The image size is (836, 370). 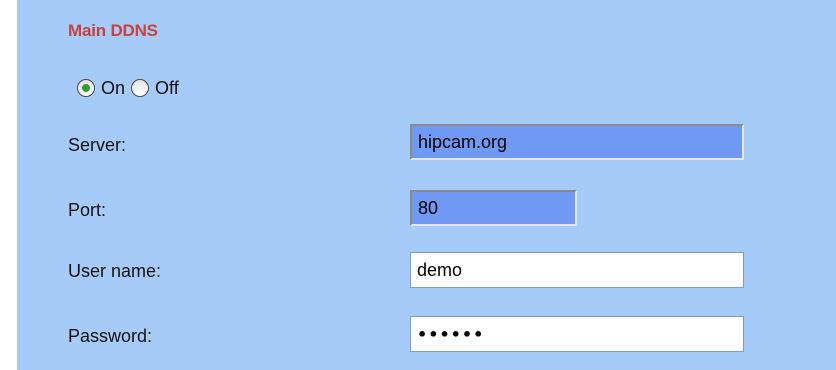 What do you see at coordinates (140, 88) in the screenshot?
I see `off-radio-button` at bounding box center [140, 88].